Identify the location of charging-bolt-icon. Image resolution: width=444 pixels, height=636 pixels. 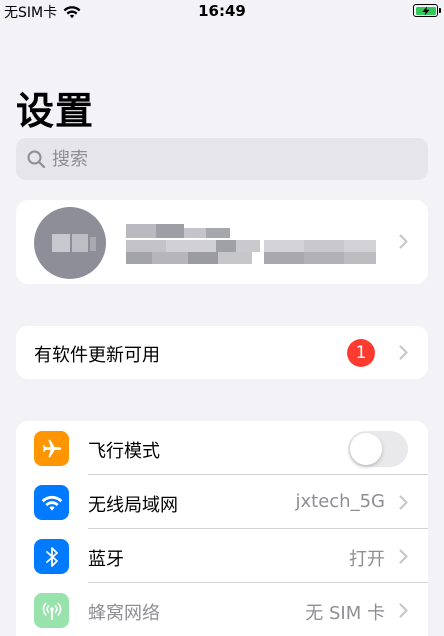
(425, 10).